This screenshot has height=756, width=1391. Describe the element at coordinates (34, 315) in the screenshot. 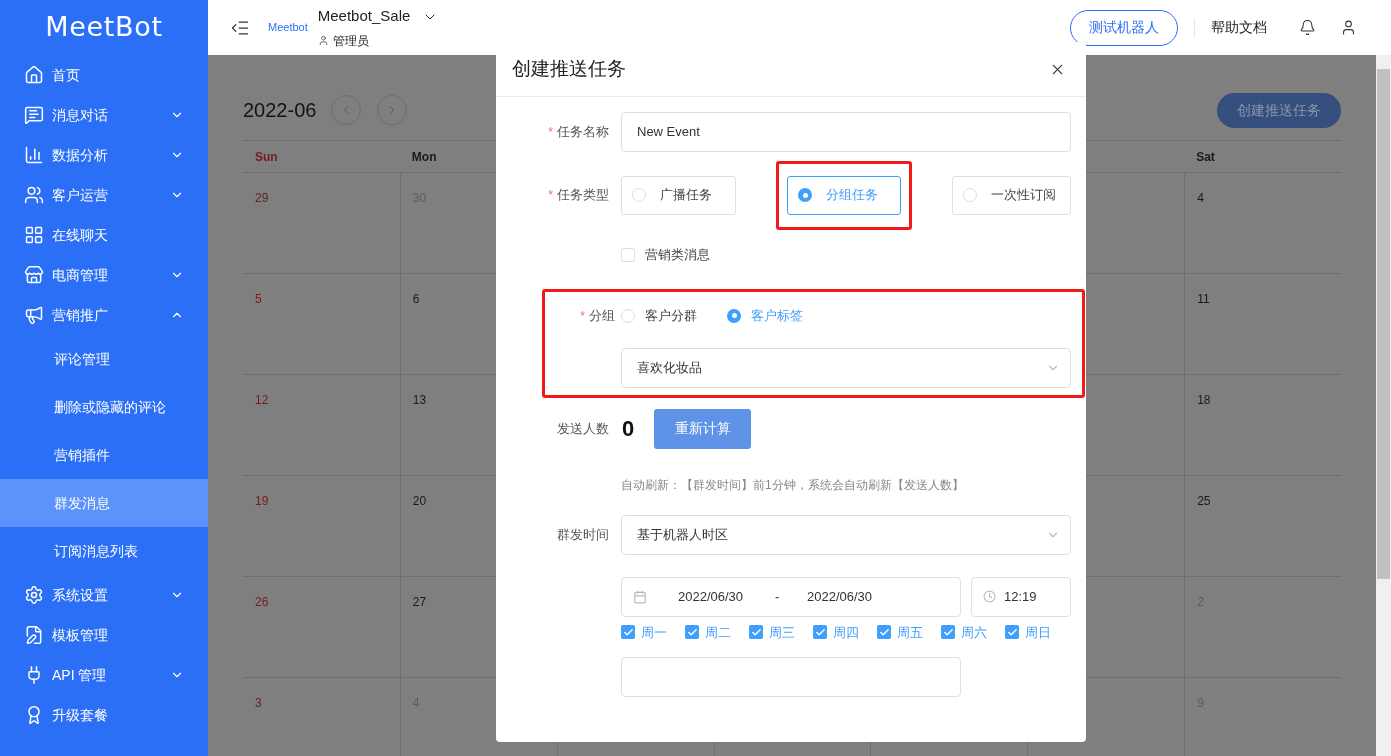

I see `megaphone-icon` at that location.